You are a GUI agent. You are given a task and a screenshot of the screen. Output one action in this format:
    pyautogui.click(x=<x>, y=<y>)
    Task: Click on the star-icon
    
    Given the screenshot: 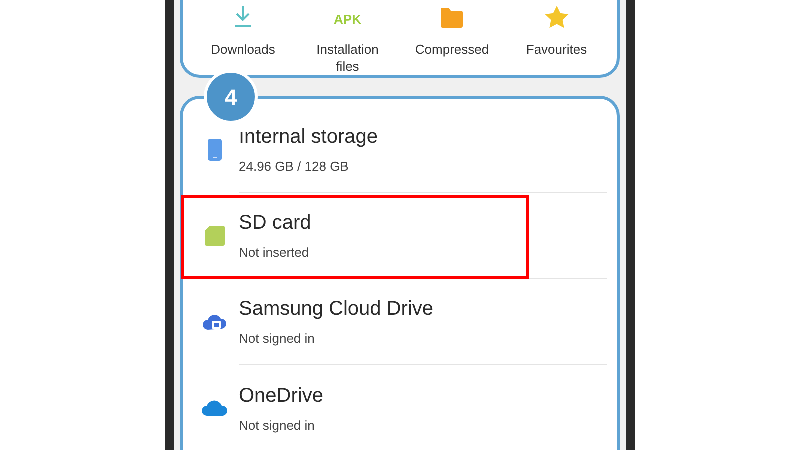 What is the action you would take?
    pyautogui.click(x=557, y=17)
    